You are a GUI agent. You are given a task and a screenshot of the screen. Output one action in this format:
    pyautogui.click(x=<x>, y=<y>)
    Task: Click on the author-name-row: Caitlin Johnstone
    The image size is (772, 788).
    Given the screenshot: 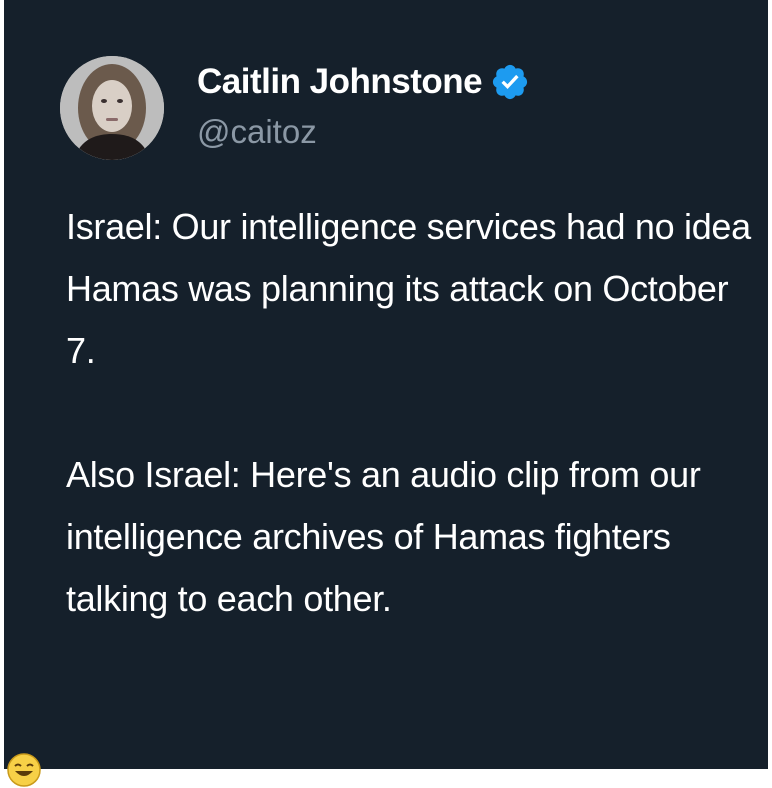 What is the action you would take?
    pyautogui.click(x=363, y=82)
    